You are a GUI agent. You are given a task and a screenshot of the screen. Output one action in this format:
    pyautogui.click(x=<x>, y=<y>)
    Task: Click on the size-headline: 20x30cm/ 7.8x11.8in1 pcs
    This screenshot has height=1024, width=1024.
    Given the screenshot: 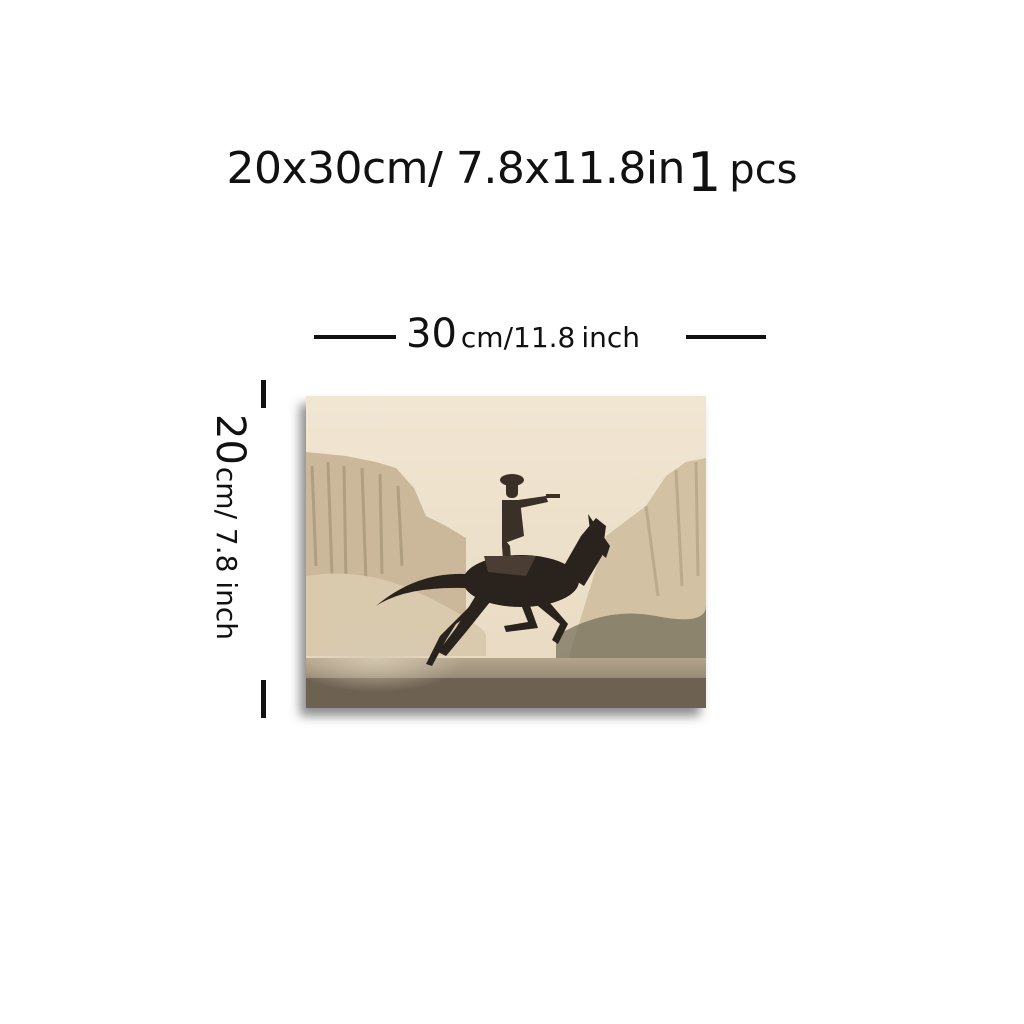 What is the action you would take?
    pyautogui.click(x=512, y=169)
    